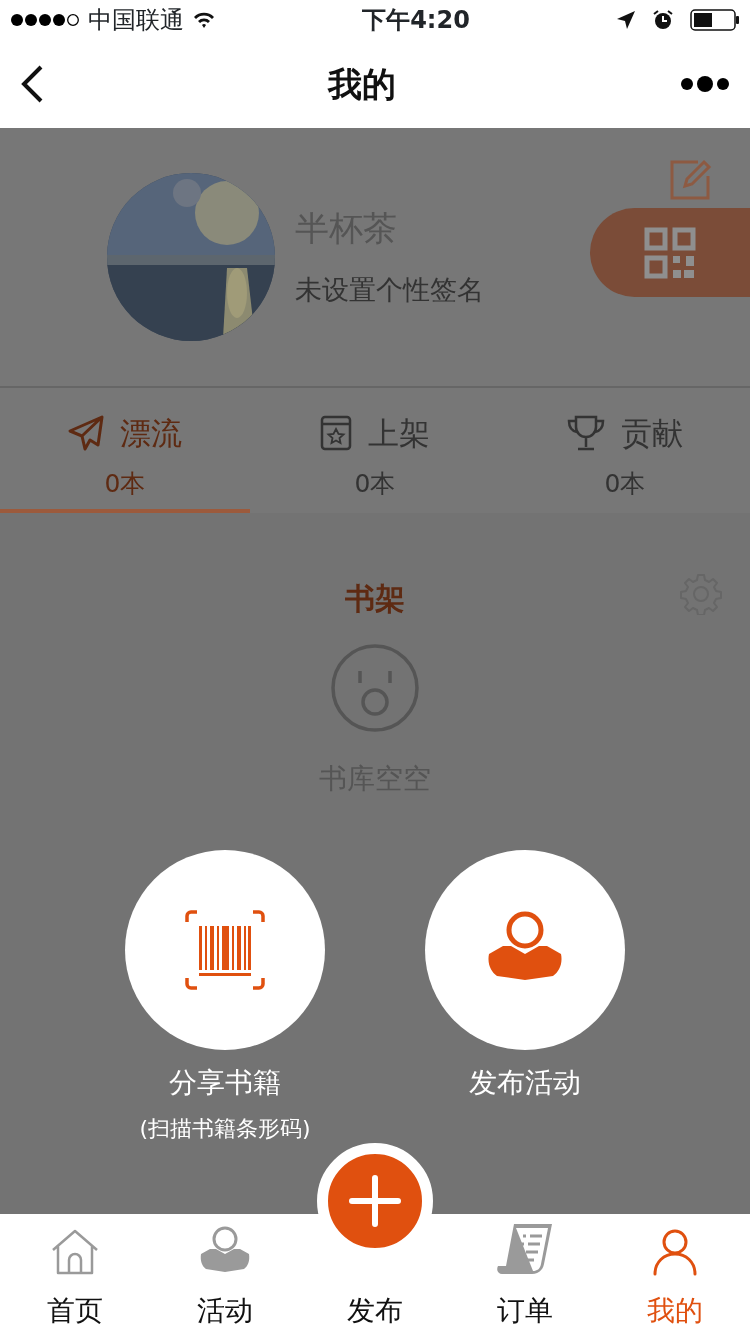  I want to click on wifi-icon, so click(204, 20).